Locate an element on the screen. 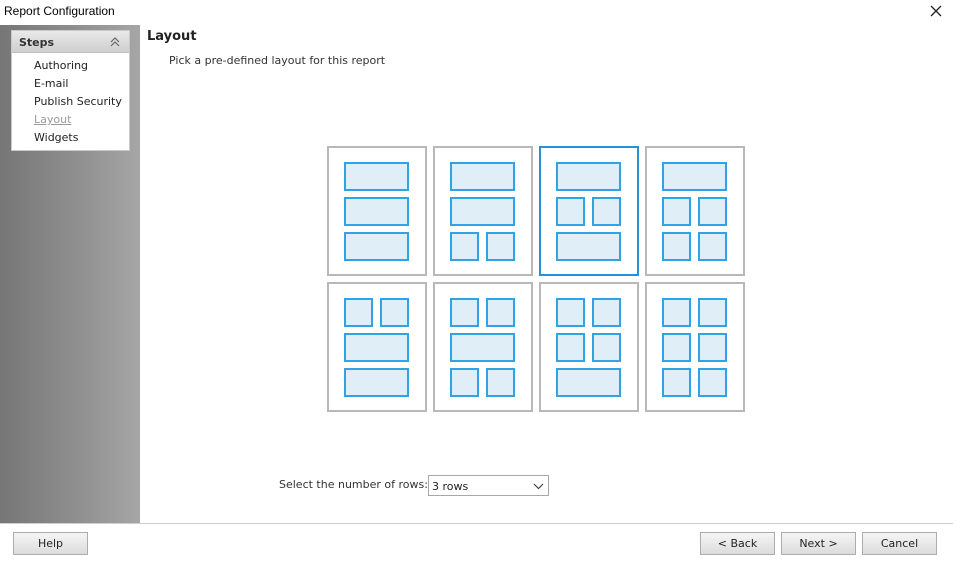 The image size is (953, 571). step-item-widgets: Widgets is located at coordinates (70, 138).